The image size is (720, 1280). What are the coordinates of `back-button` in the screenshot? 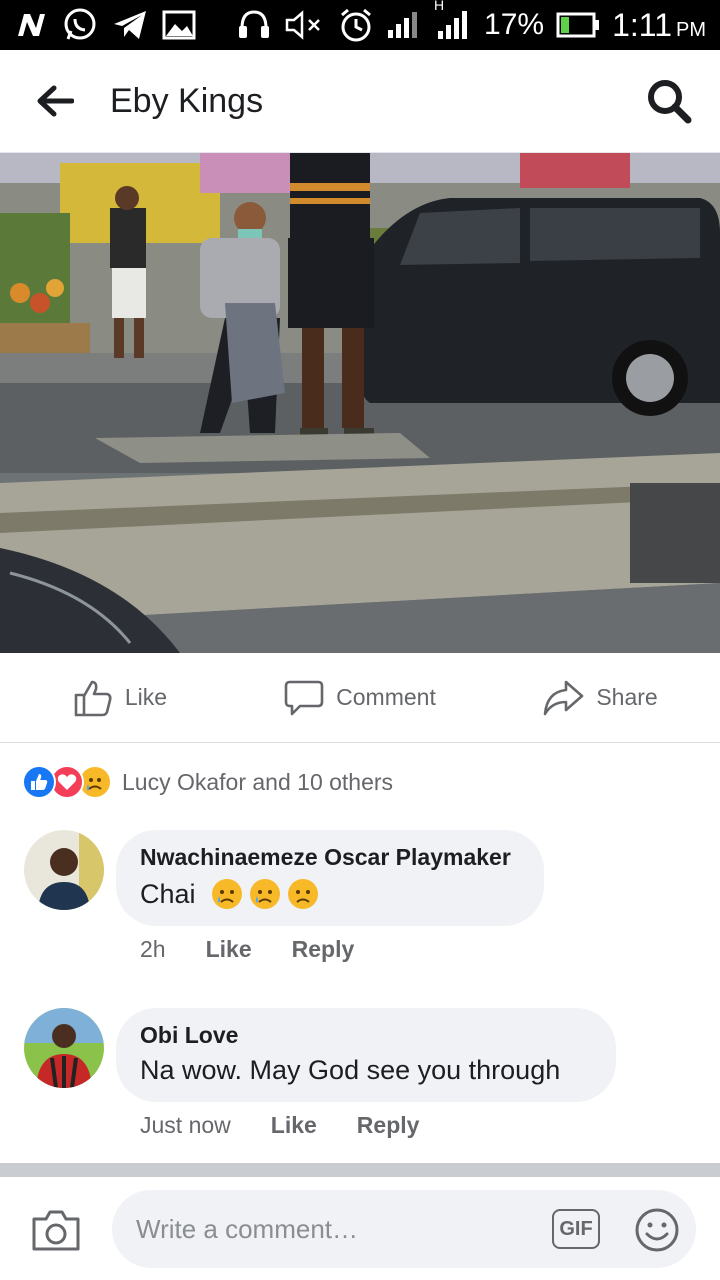 It's located at (55, 101).